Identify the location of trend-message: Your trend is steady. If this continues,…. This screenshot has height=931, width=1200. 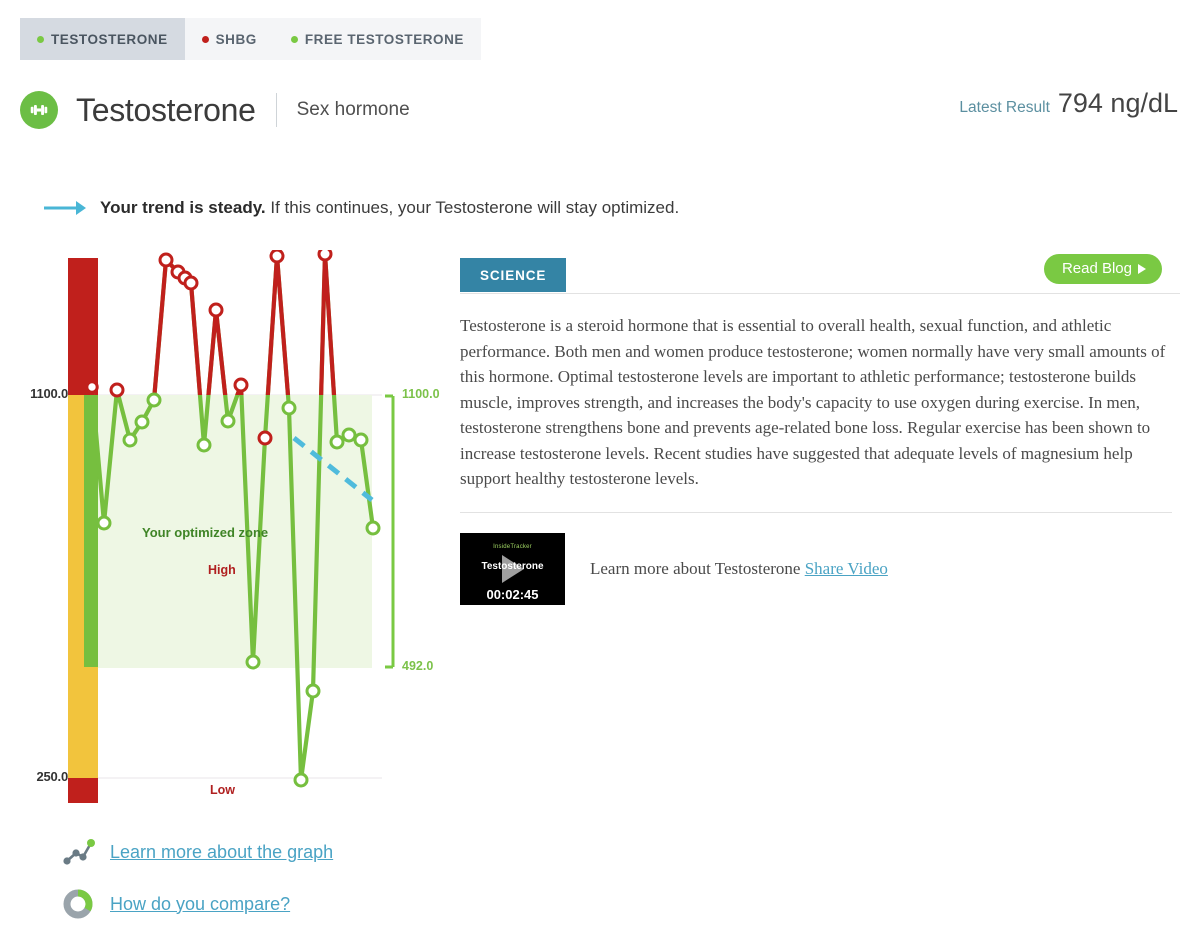
(361, 208).